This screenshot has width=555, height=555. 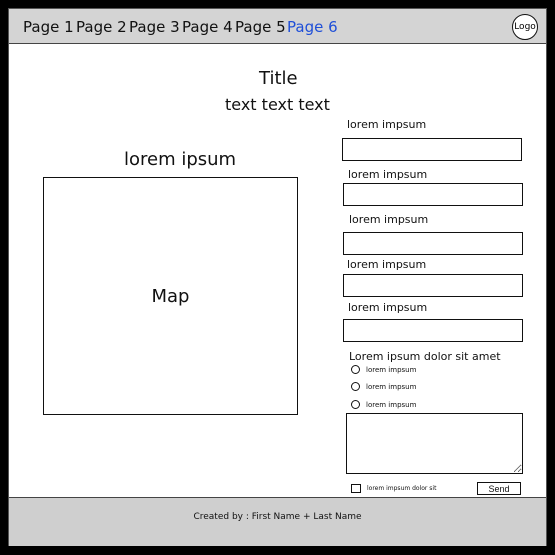 What do you see at coordinates (388, 307) in the screenshot?
I see `field-label-5: lorem impsum` at bounding box center [388, 307].